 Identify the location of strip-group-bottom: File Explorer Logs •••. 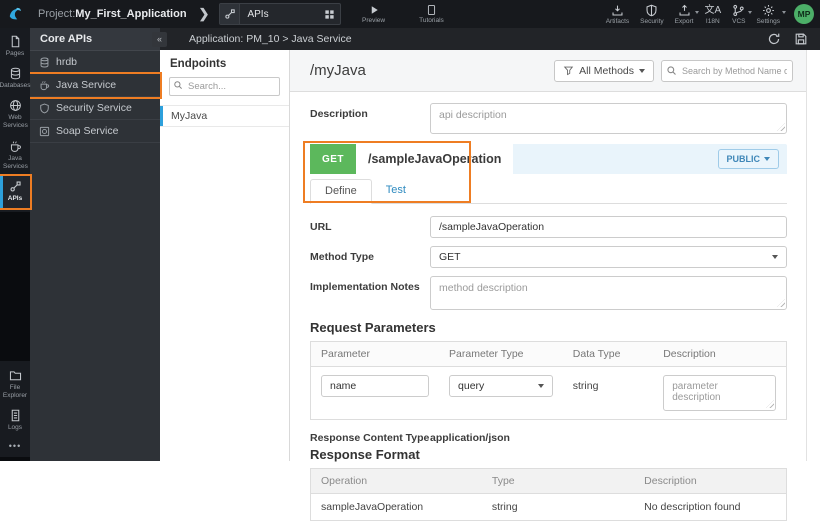
(15, 408).